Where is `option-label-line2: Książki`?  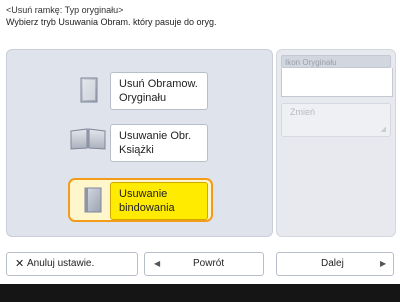 option-label-line2: Książki is located at coordinates (136, 150).